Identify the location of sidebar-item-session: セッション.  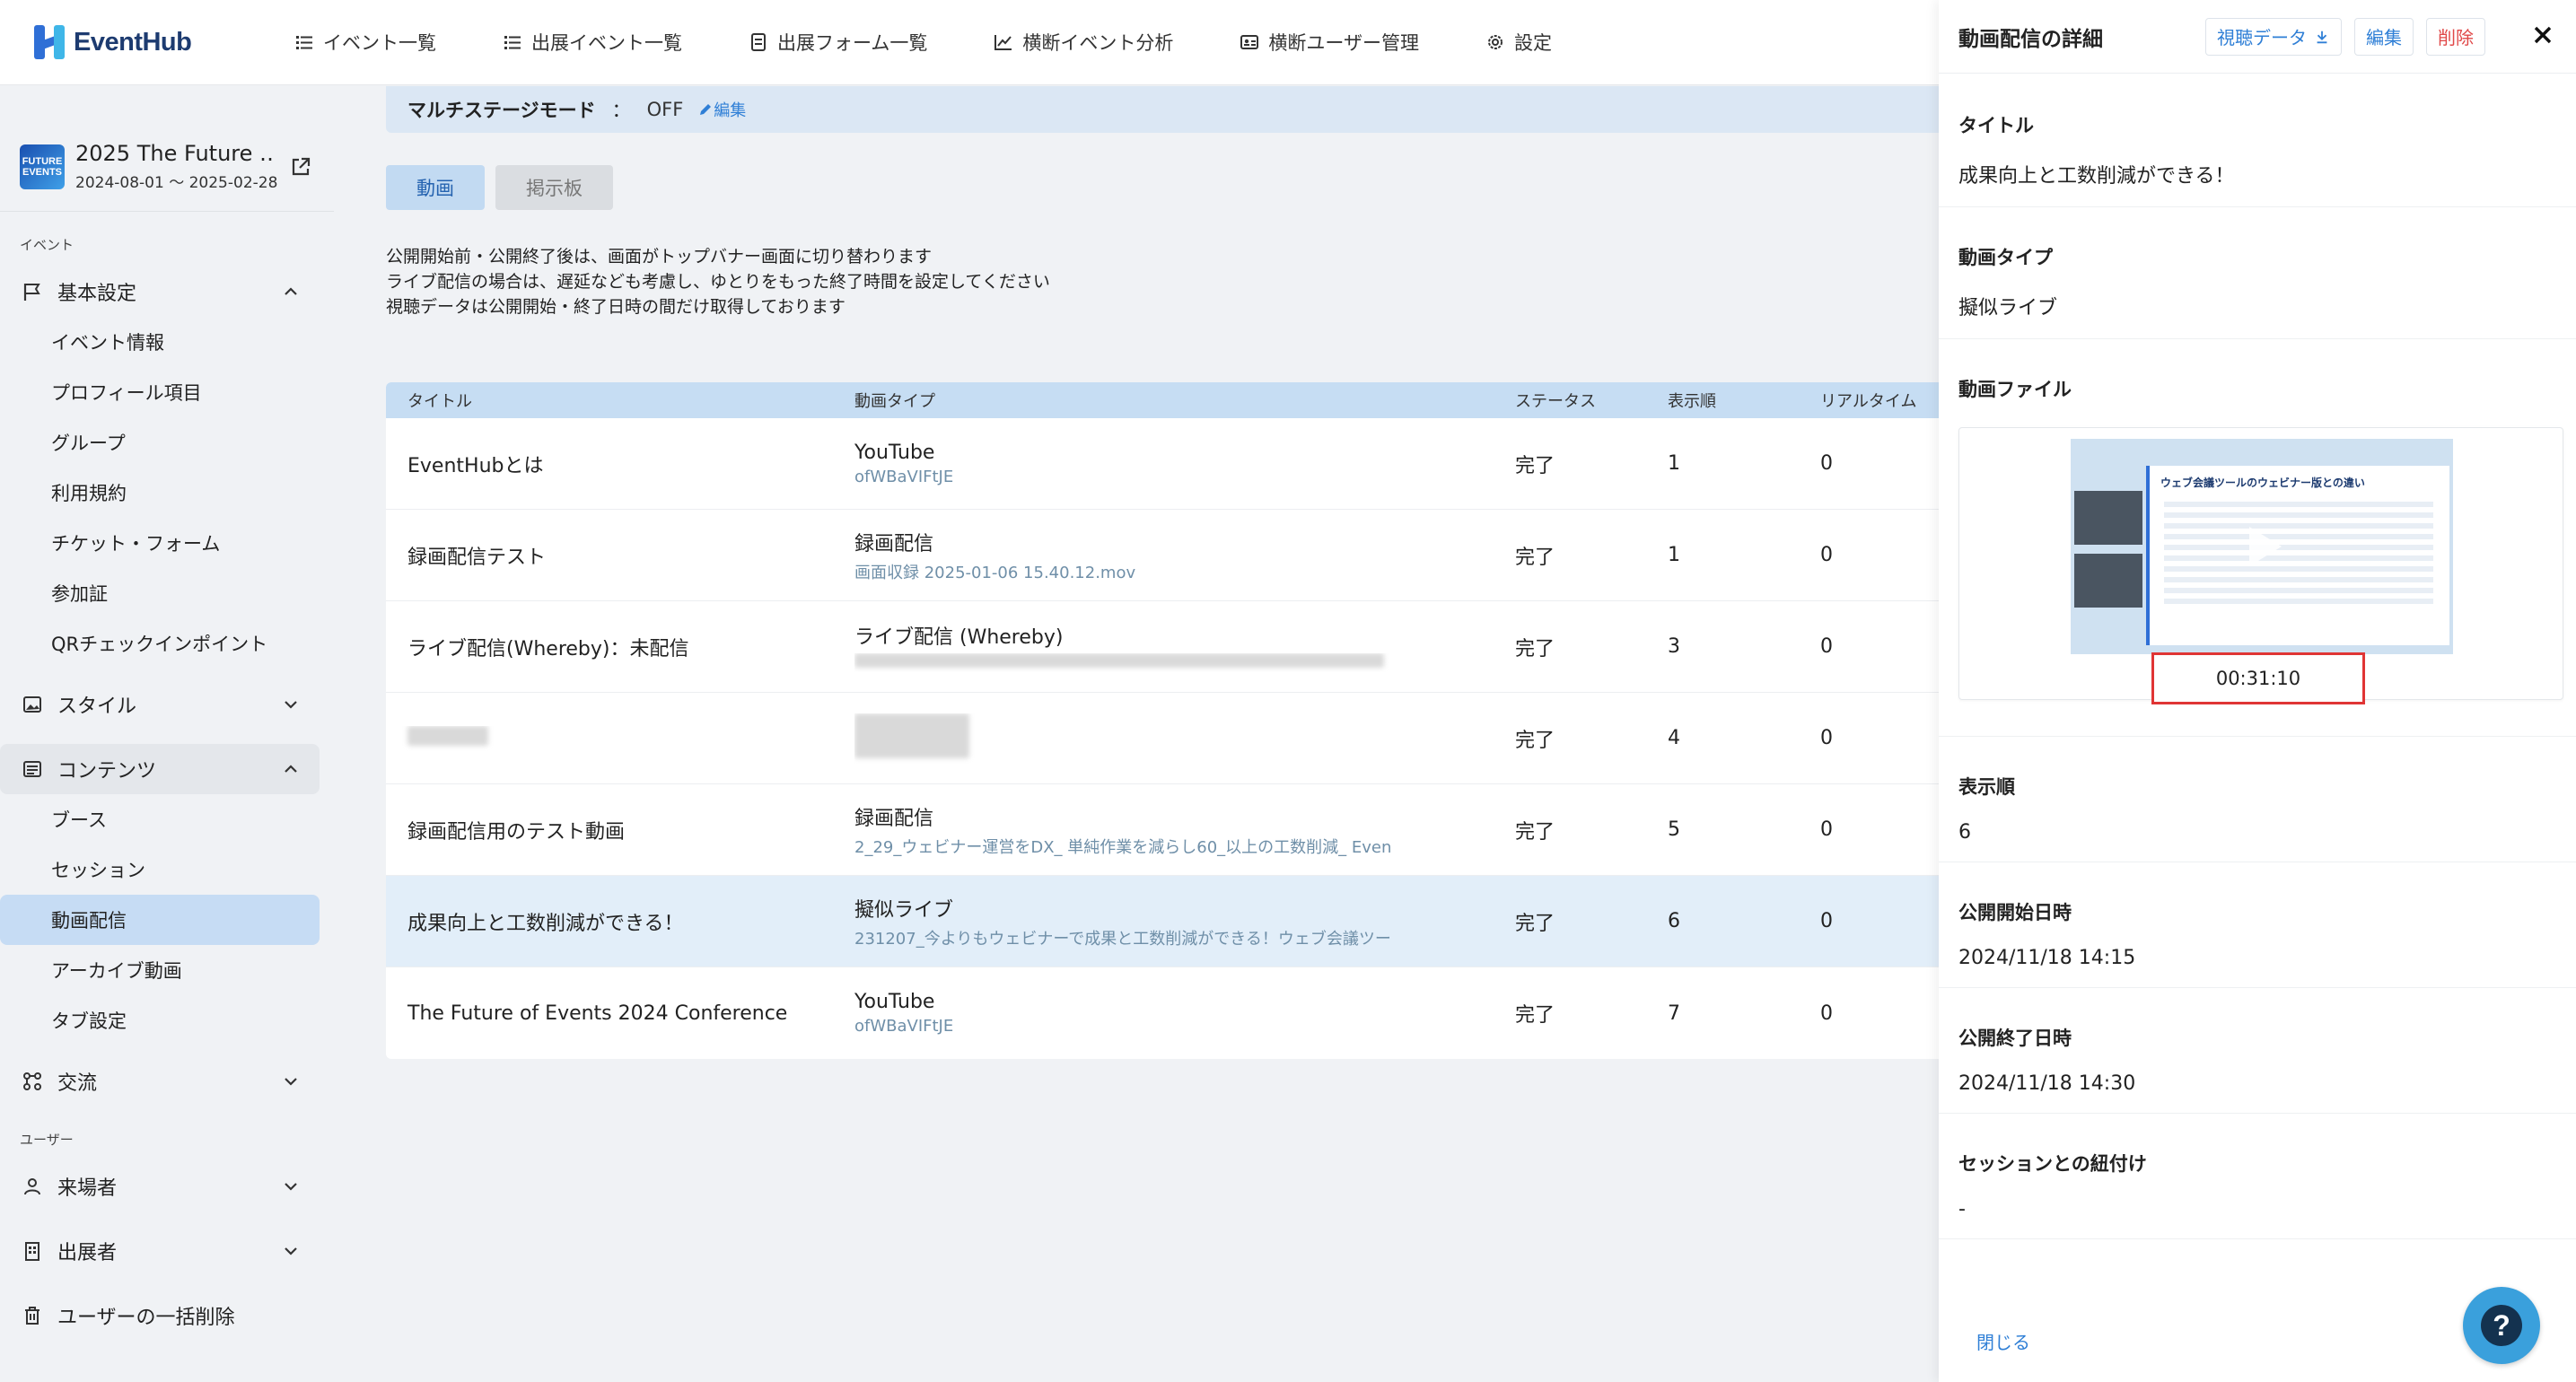
(160, 869).